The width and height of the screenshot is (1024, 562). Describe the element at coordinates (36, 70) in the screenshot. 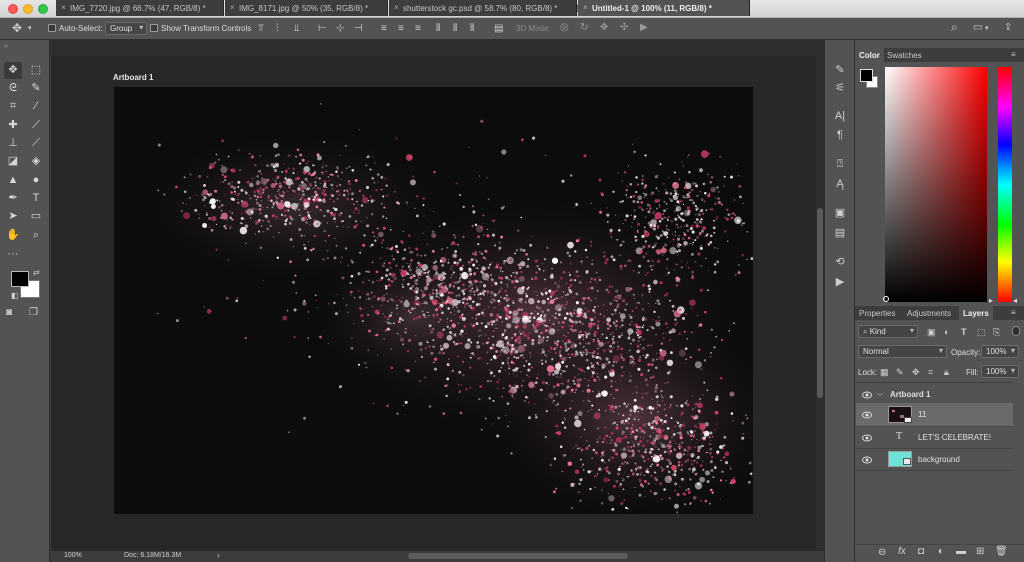

I see `marquee-tool-icon: ⬚` at that location.